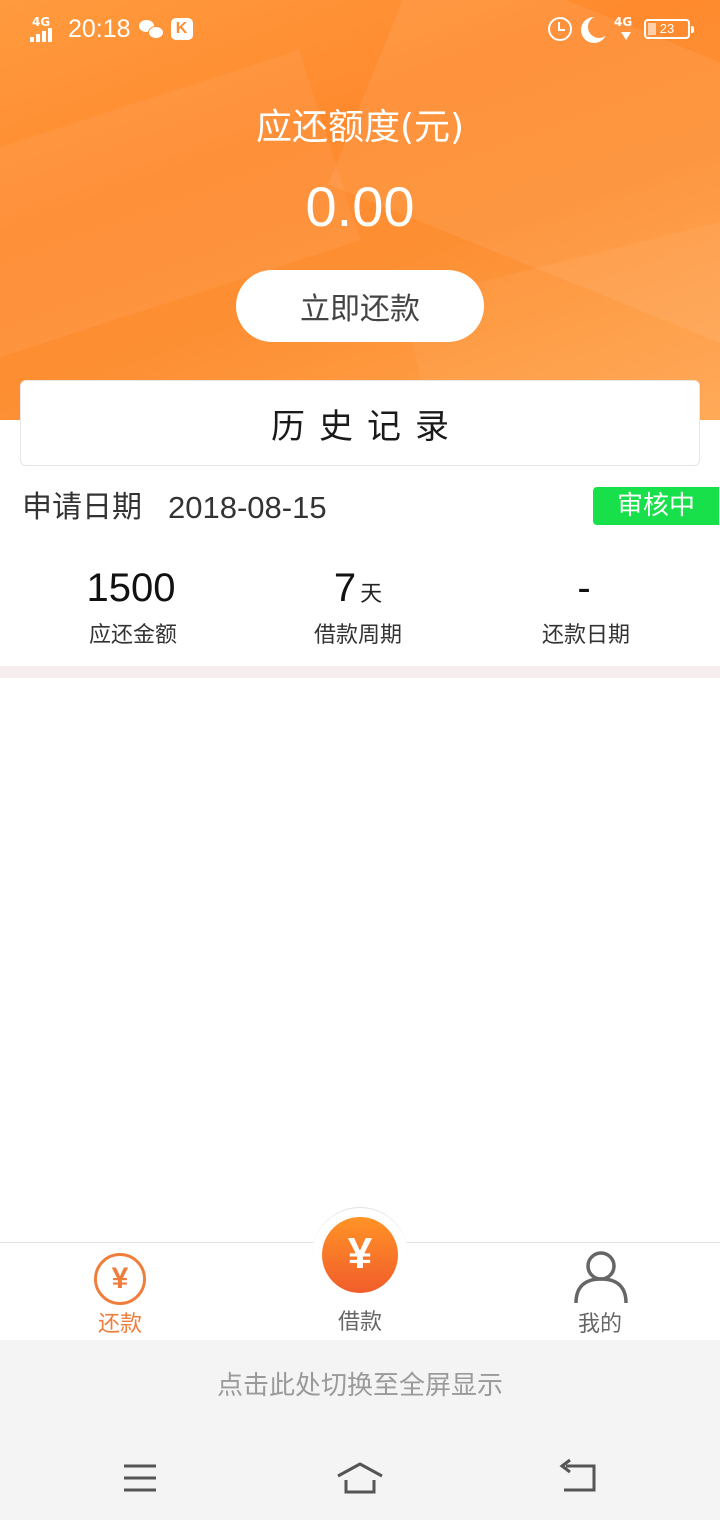 This screenshot has width=720, height=1520. I want to click on home-icon, so click(360, 1478).